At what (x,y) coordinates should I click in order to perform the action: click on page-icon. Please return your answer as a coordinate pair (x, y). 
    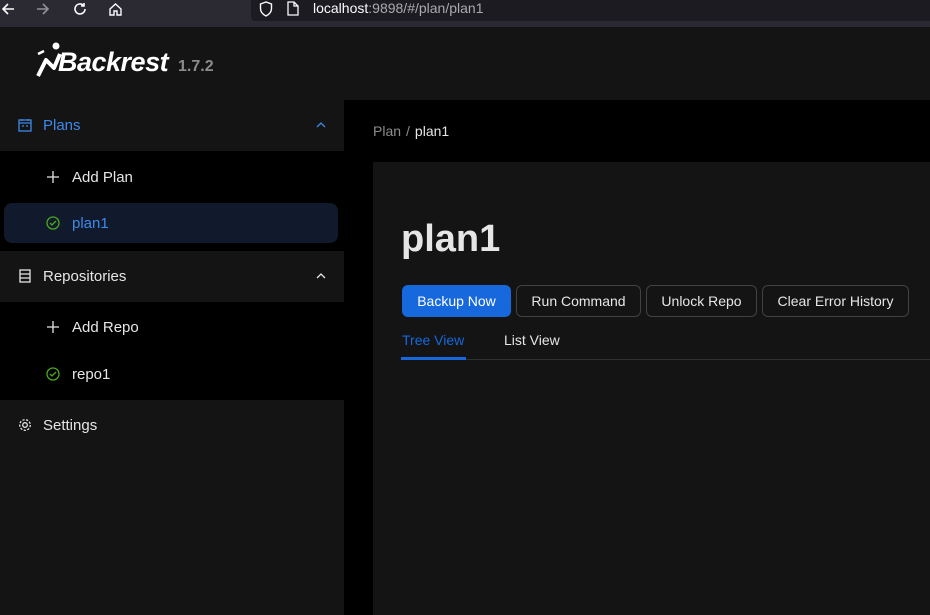
    Looking at the image, I should click on (293, 8).